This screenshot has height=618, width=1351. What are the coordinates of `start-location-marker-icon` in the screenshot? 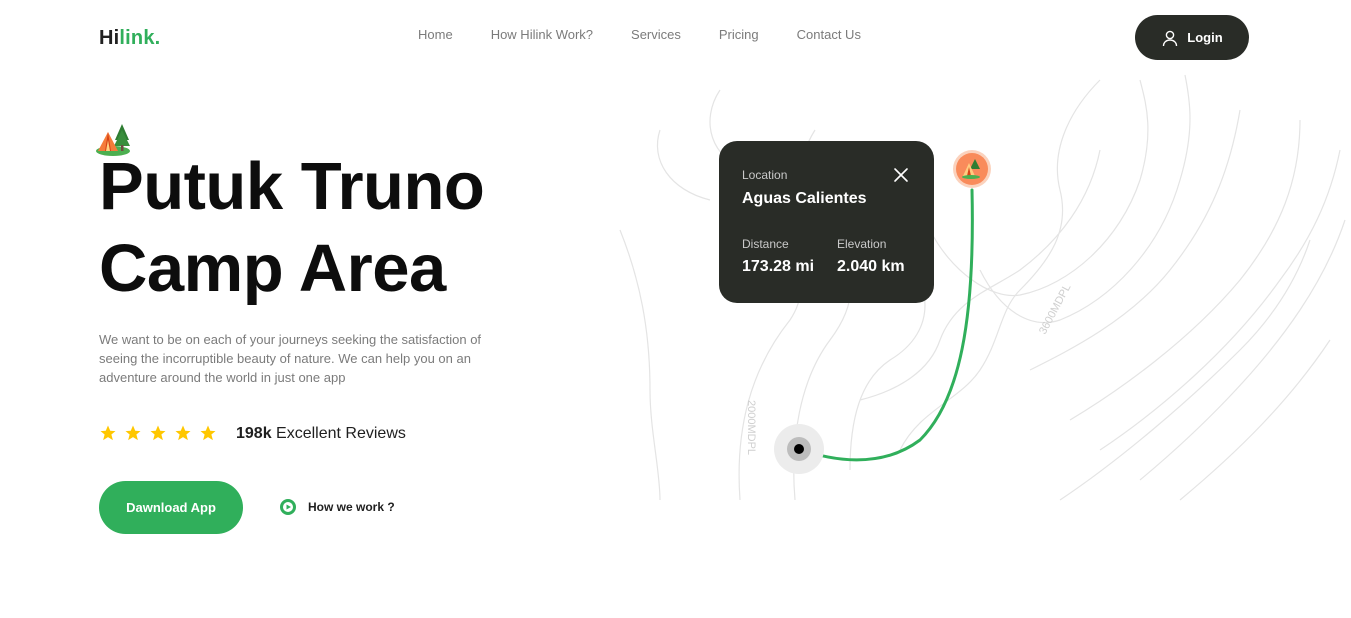 It's located at (799, 449).